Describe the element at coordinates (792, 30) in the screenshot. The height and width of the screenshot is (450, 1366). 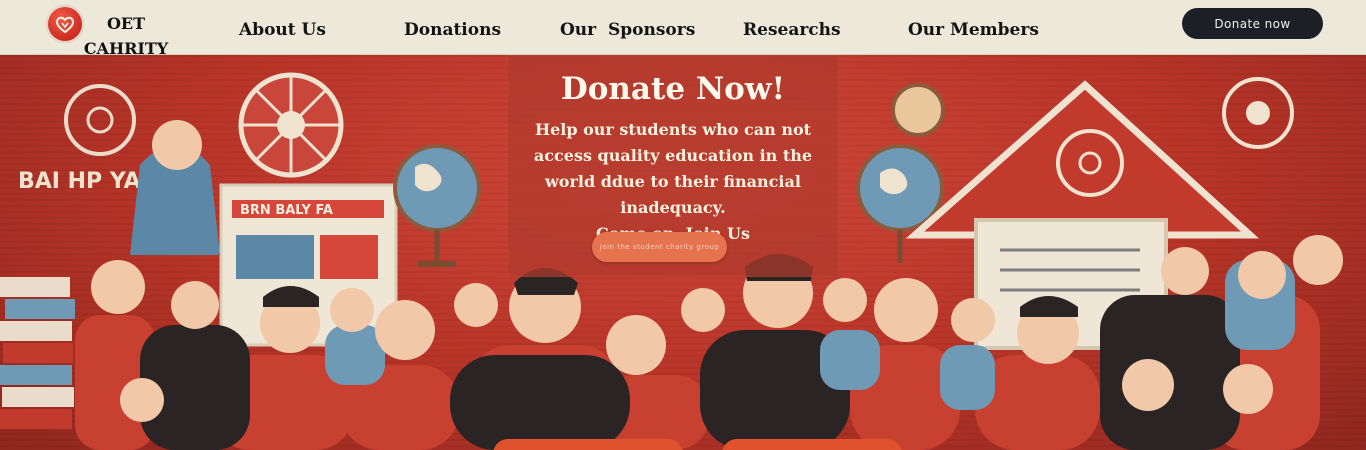
I see `nav-researchs: Researchs` at that location.